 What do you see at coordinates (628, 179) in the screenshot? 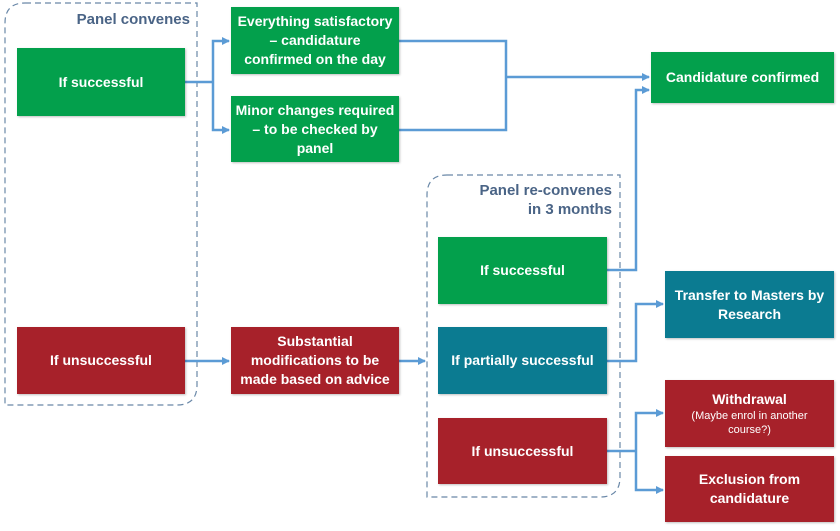
I see `connector-success2-to-confirmed` at bounding box center [628, 179].